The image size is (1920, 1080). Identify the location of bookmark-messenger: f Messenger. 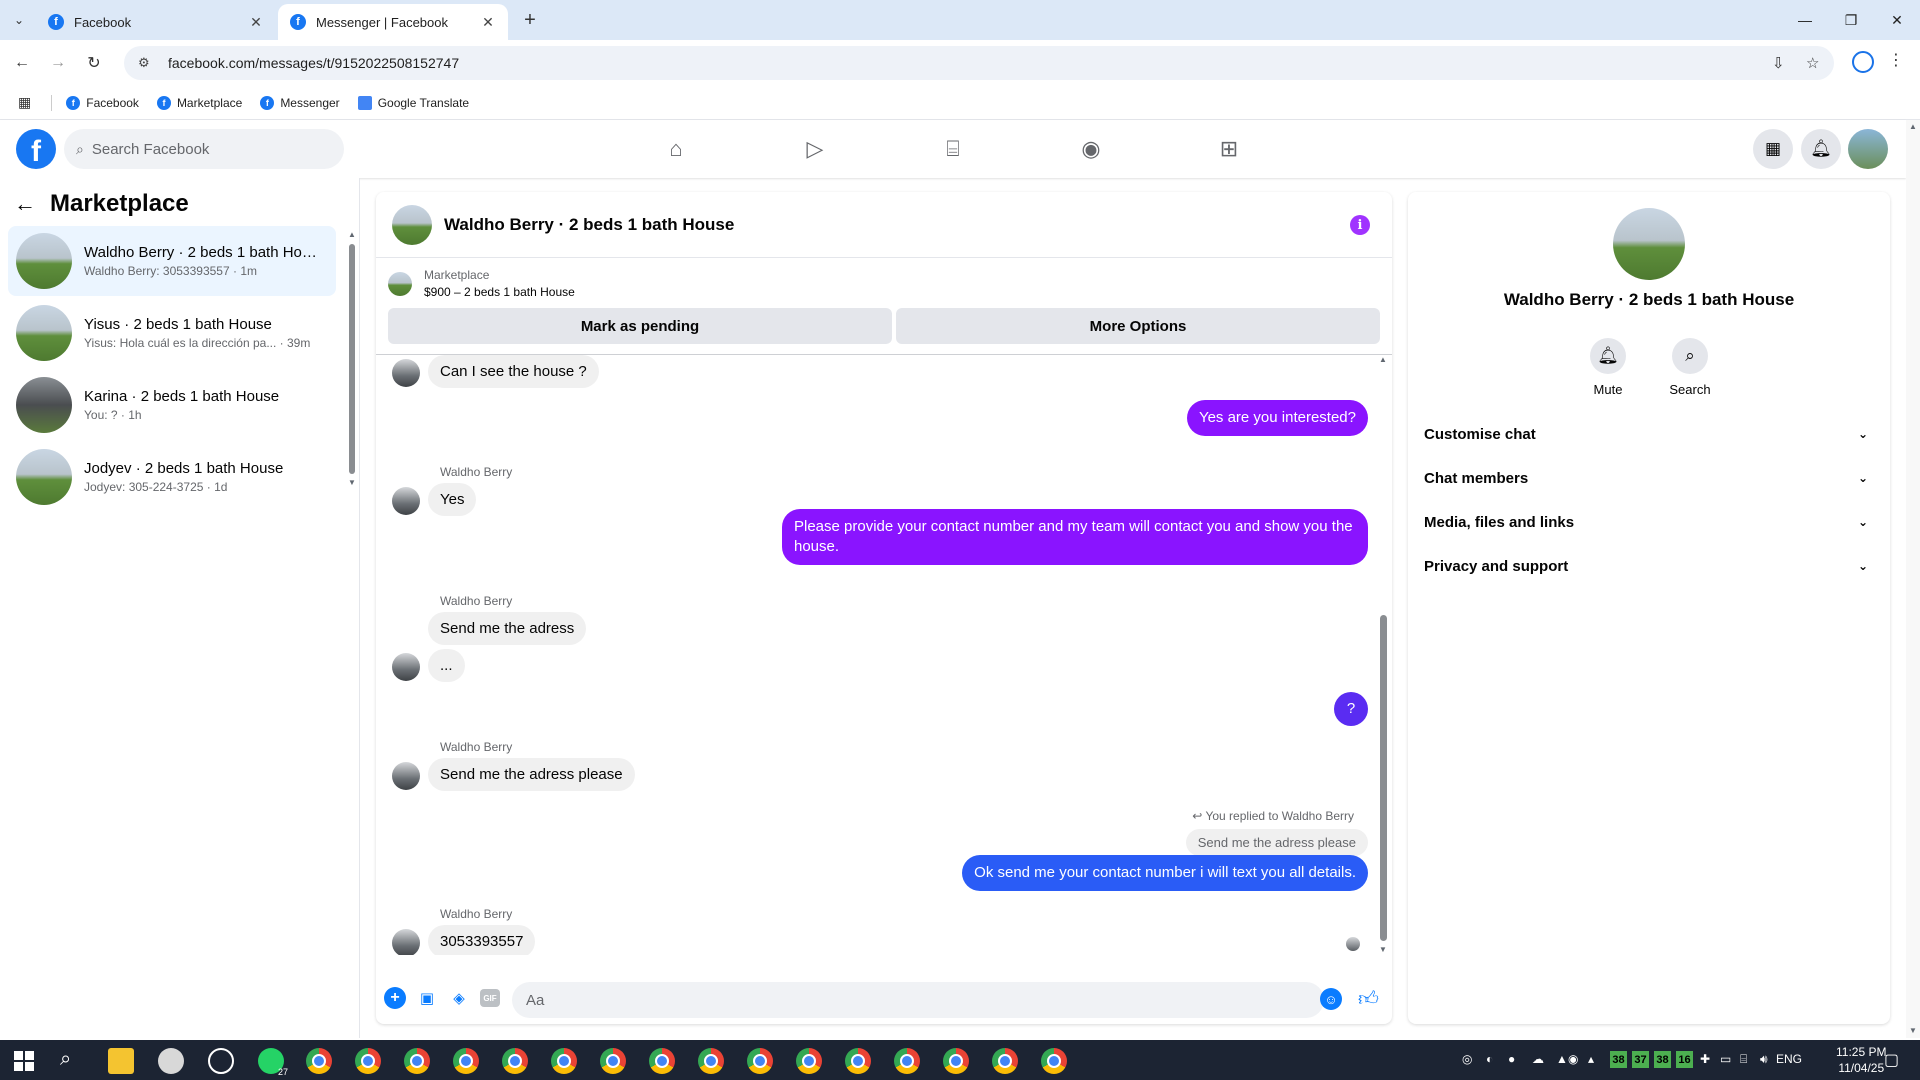
(300, 102).